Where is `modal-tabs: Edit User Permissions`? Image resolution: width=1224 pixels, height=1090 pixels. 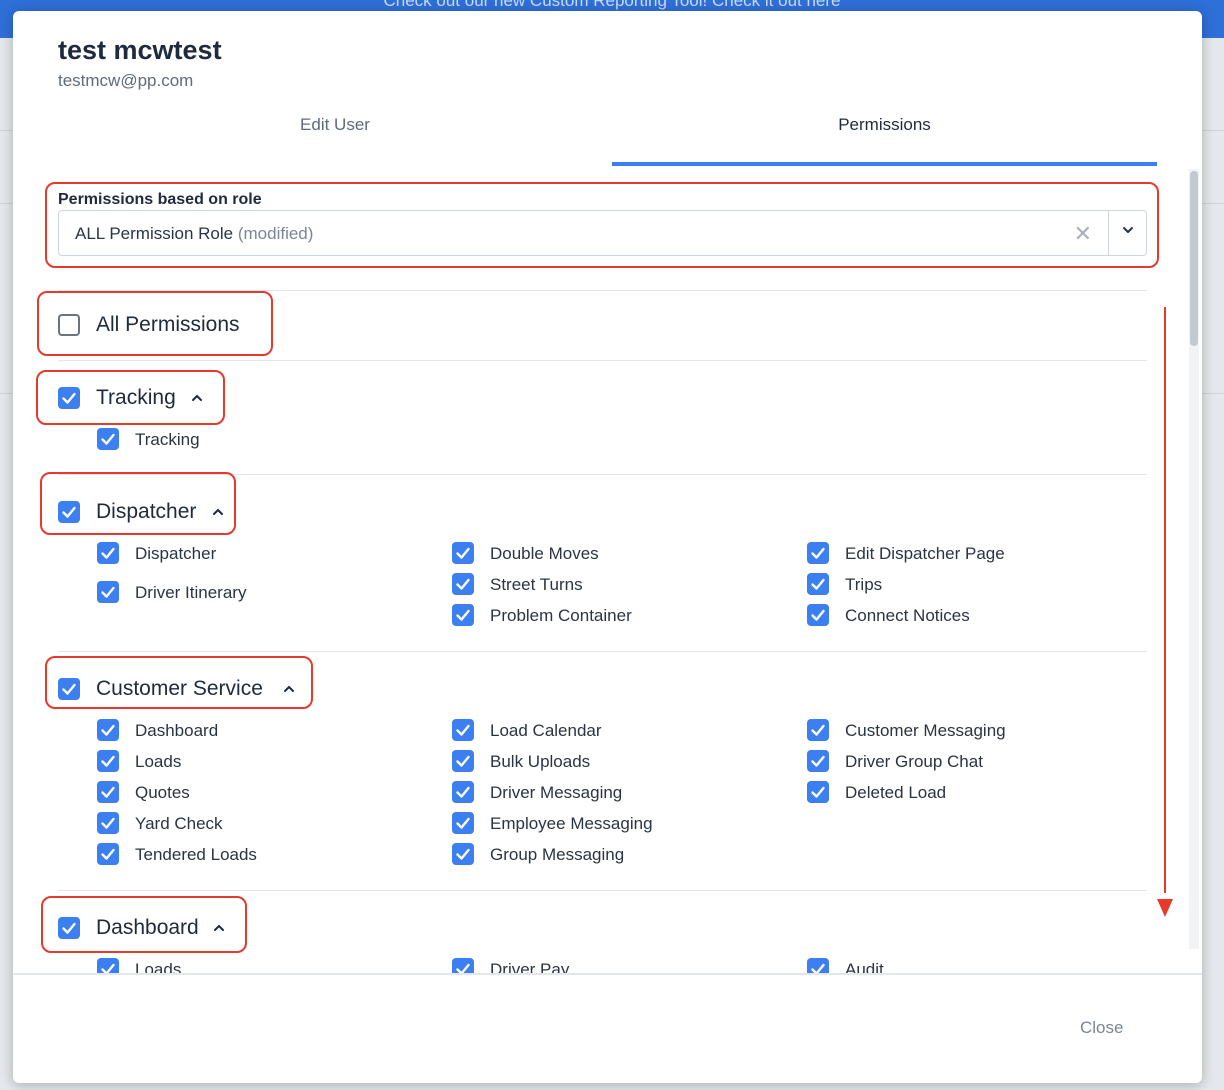
modal-tabs: Edit User Permissions is located at coordinates (607, 137).